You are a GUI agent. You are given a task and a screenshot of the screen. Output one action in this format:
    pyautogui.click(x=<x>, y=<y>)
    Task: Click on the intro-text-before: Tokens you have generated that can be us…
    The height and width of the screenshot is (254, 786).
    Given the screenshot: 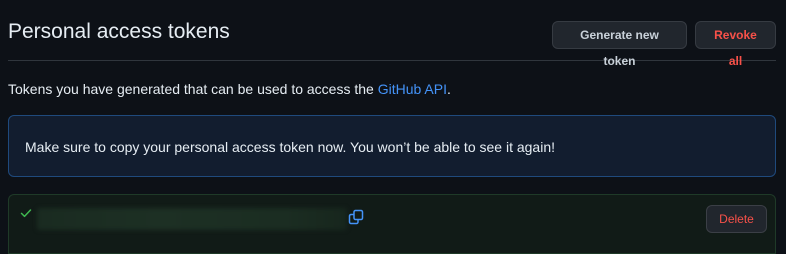 What is the action you would take?
    pyautogui.click(x=193, y=89)
    